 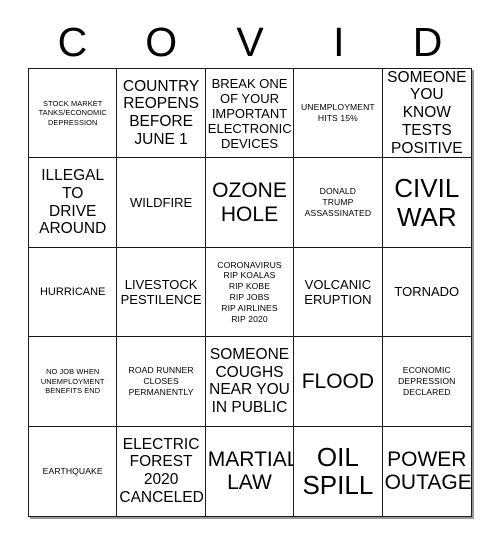 I want to click on header-letter-v: V, so click(x=250, y=42).